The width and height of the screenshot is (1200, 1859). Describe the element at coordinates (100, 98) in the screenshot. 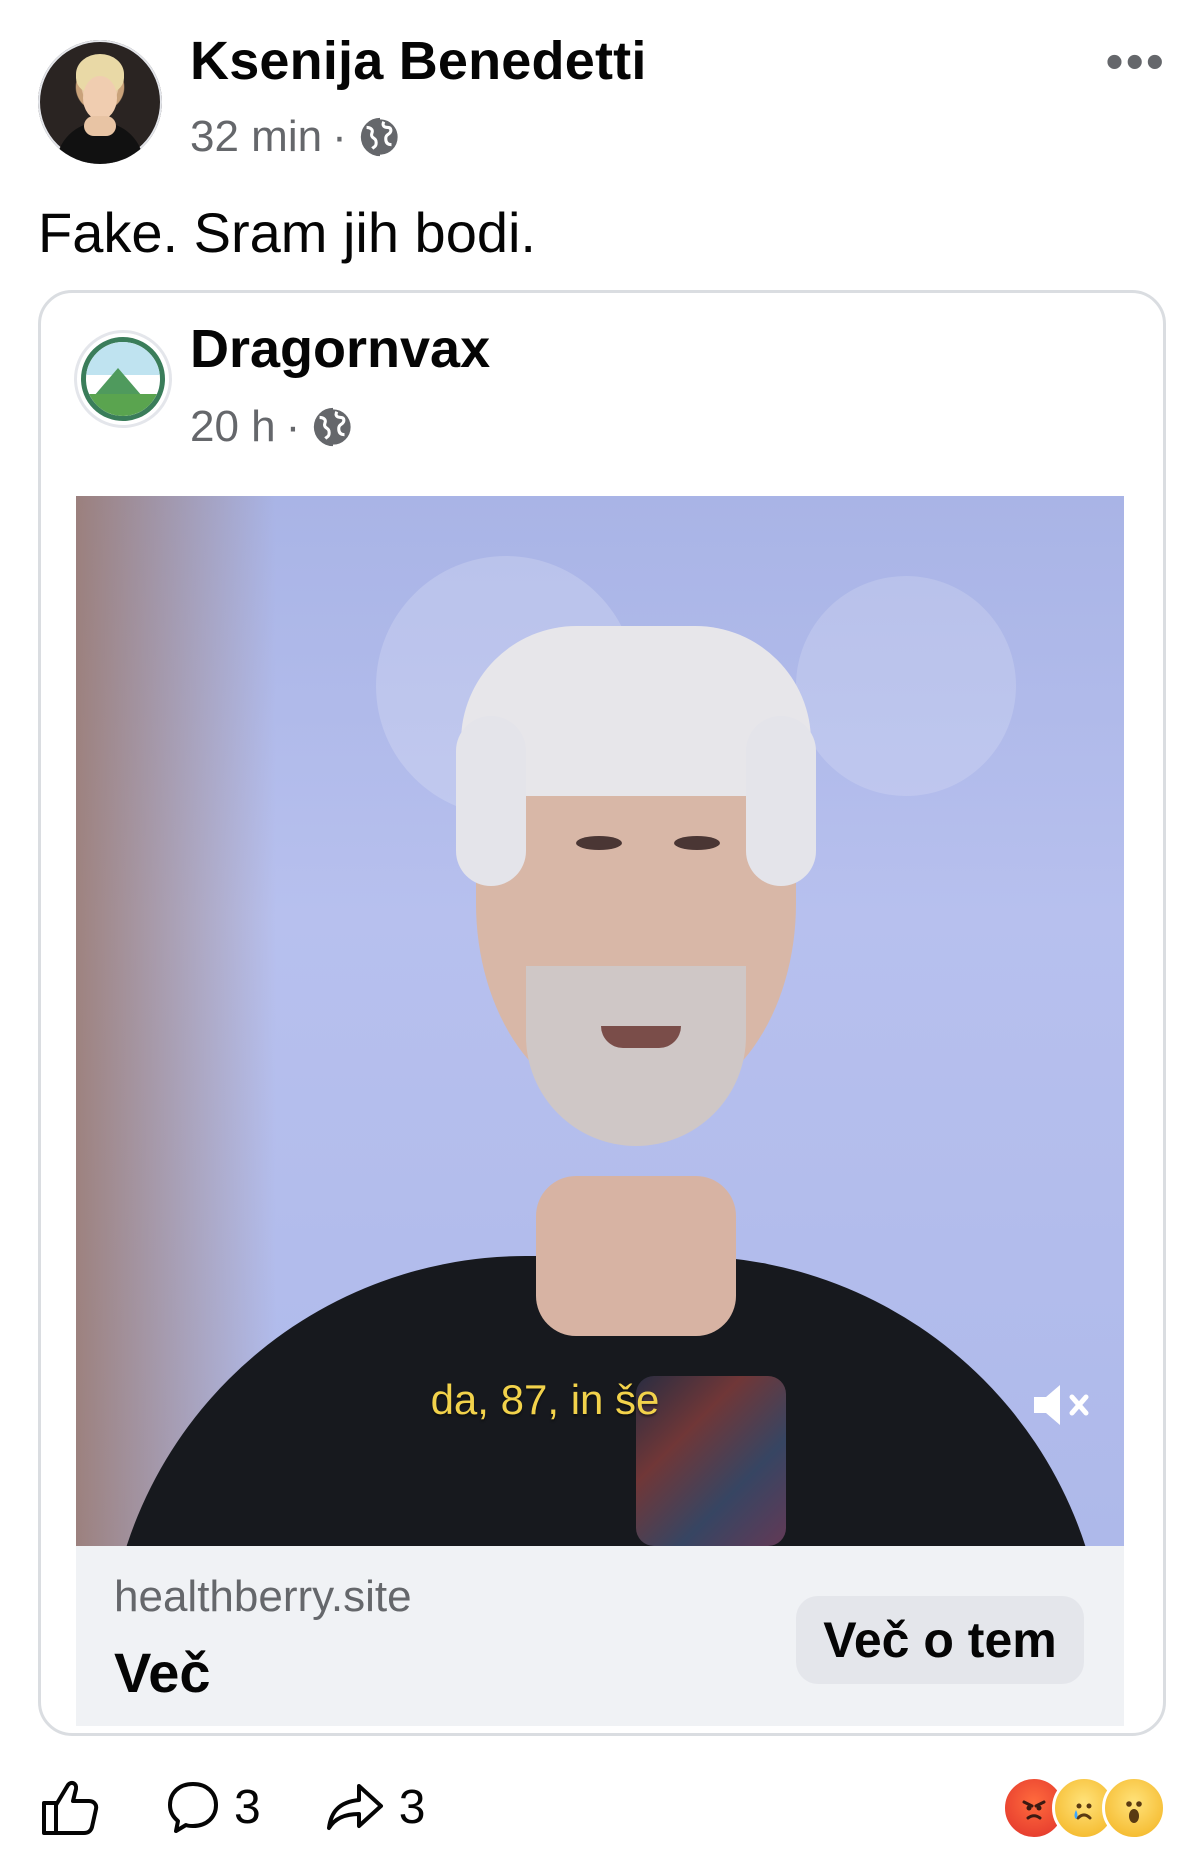

I see `avatar-face` at that location.